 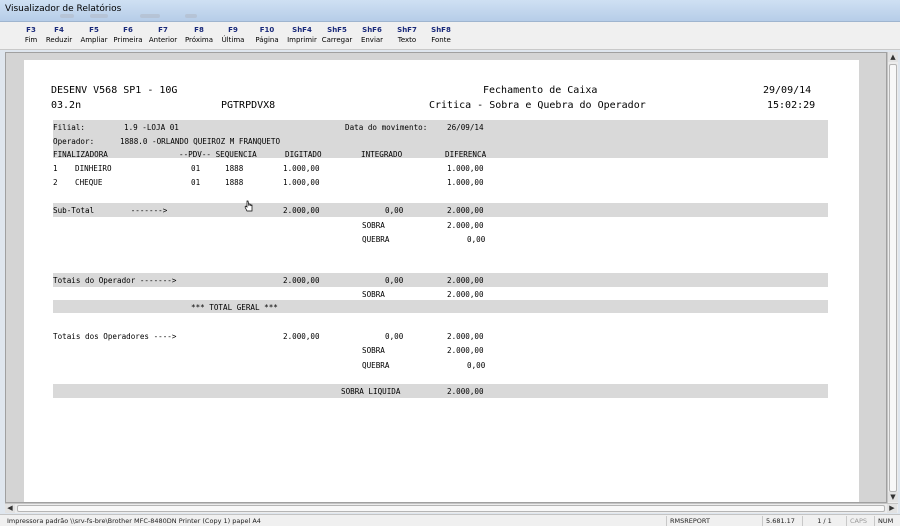 I want to click on row-finalizadora: CHEQUE, so click(x=89, y=182).